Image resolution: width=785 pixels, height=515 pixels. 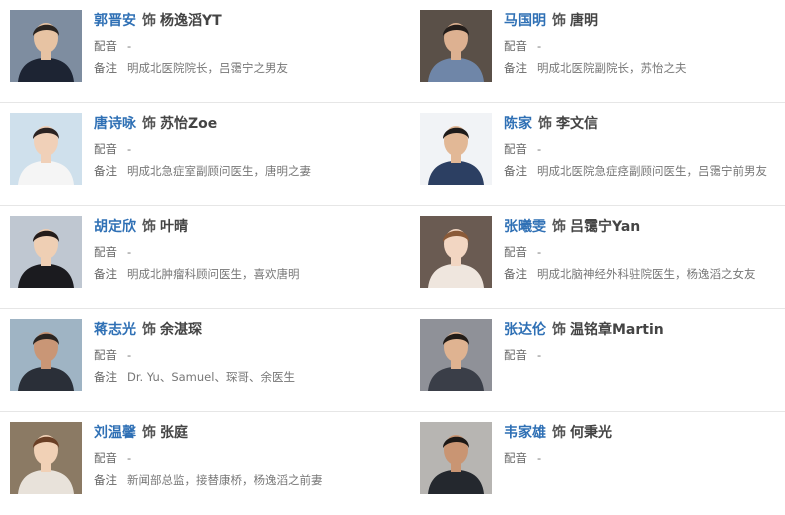 I want to click on note-value: 明成北急症室副顾问医生，唐明之妻, so click(x=219, y=171).